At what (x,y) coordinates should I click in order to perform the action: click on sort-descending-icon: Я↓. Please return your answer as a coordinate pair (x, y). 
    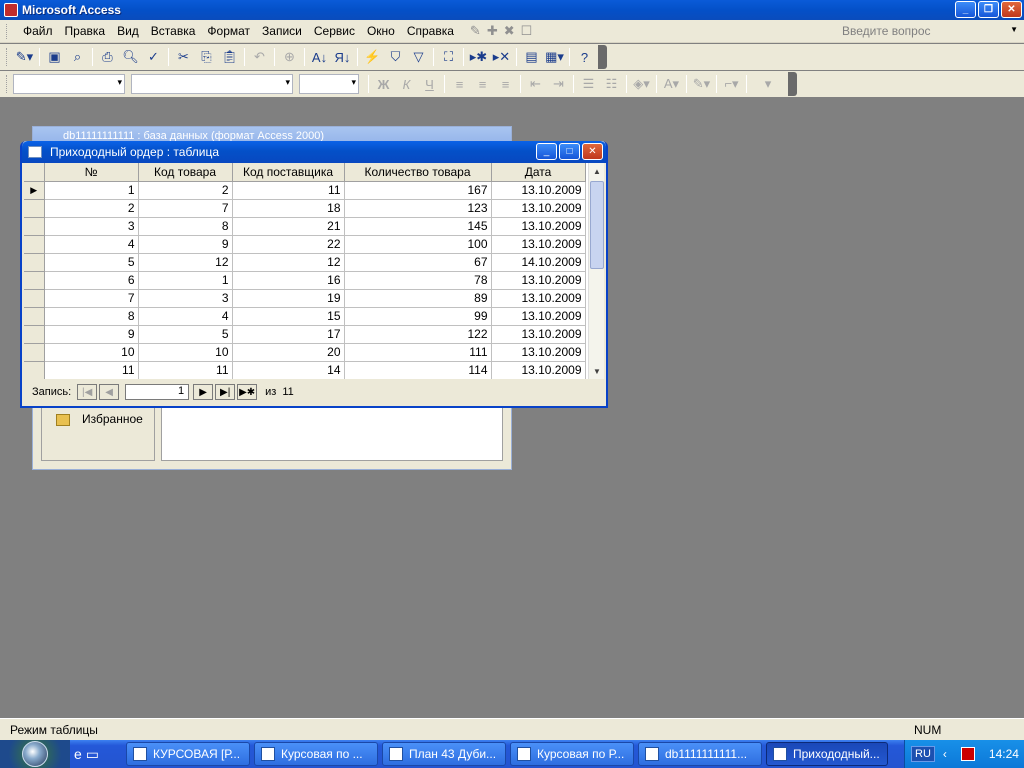
    Looking at the image, I should click on (342, 57).